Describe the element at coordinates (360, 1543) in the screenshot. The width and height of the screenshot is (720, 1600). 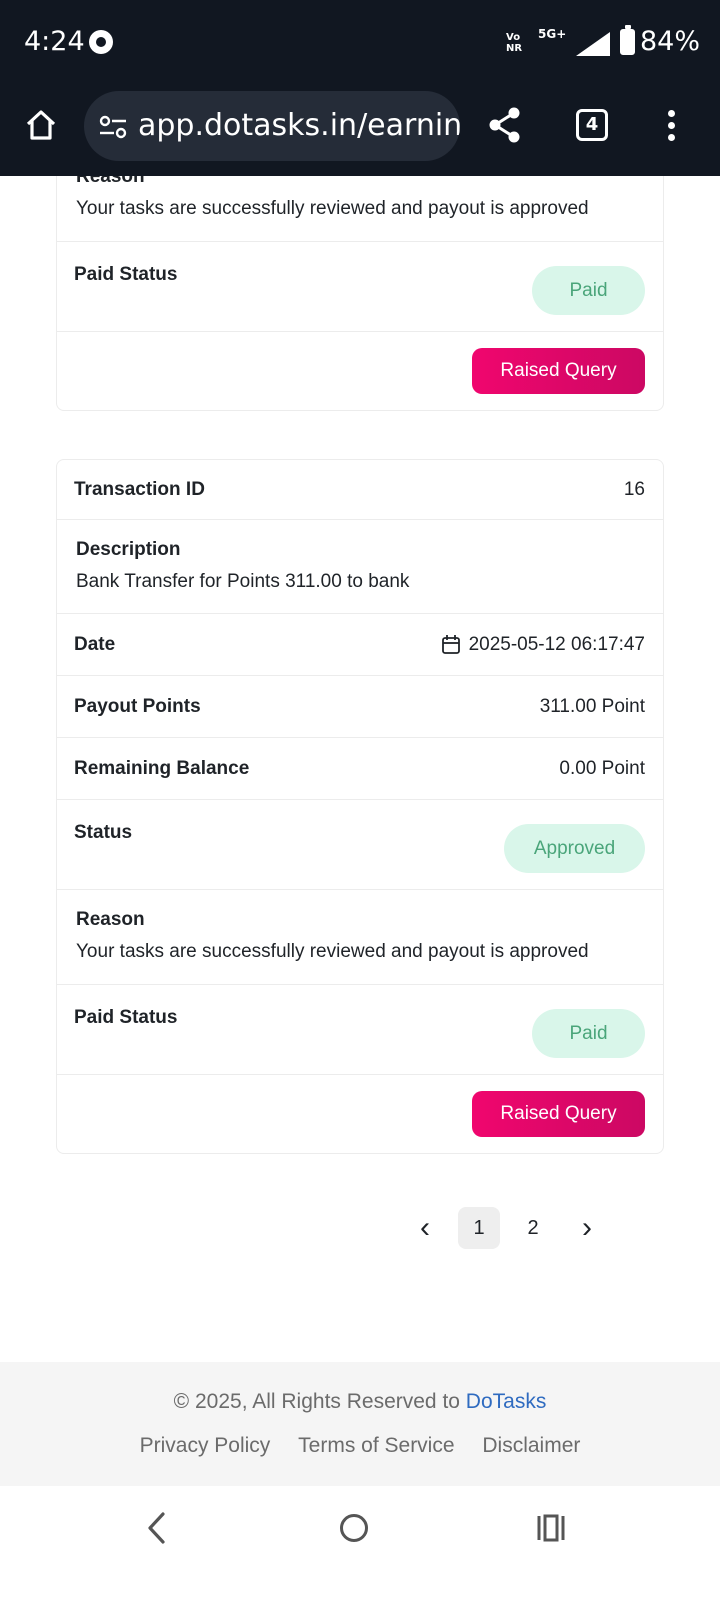
I see `system-nav-bar` at that location.